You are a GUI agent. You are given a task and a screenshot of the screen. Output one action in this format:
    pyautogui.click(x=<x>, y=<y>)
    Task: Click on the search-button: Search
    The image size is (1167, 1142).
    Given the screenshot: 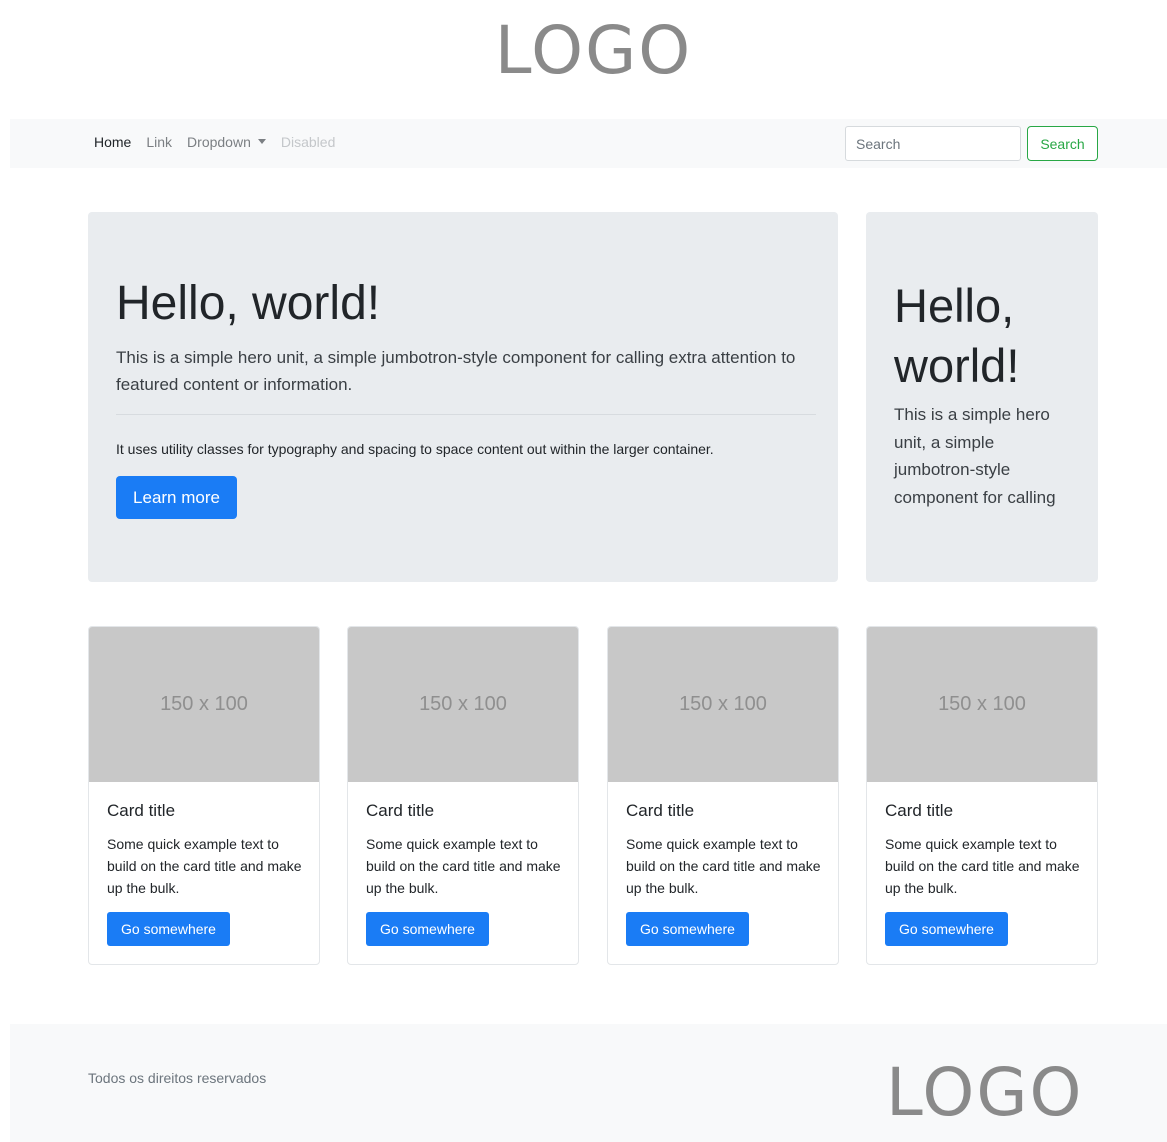 What is the action you would take?
    pyautogui.click(x=1062, y=143)
    